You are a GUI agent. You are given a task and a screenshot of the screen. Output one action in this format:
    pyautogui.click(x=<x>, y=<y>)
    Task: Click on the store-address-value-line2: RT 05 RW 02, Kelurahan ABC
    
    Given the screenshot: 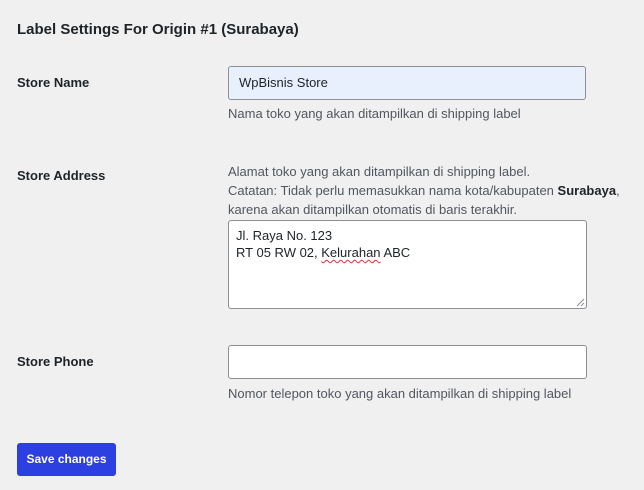 What is the action you would take?
    pyautogui.click(x=407, y=252)
    